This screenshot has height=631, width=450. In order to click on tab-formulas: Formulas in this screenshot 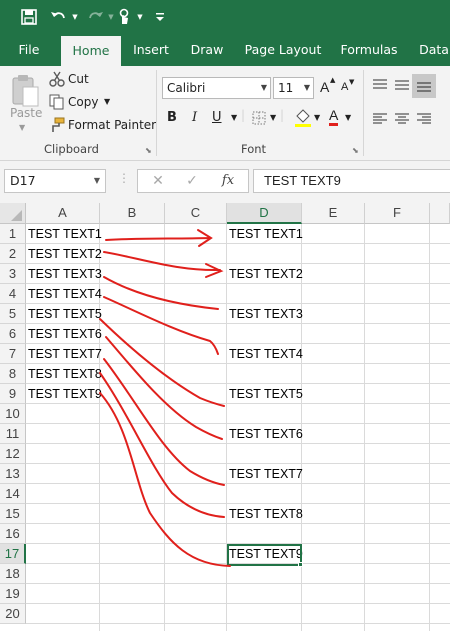, I will do `click(369, 50)`.